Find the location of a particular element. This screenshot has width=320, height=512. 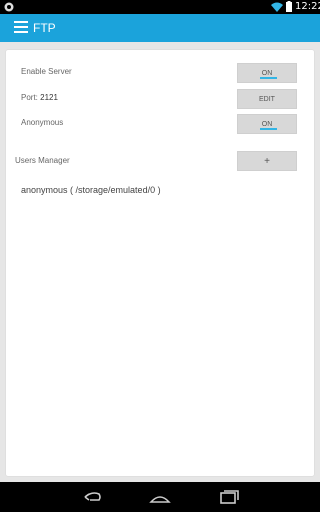

port-label: Port: 2121 is located at coordinates (39, 97).